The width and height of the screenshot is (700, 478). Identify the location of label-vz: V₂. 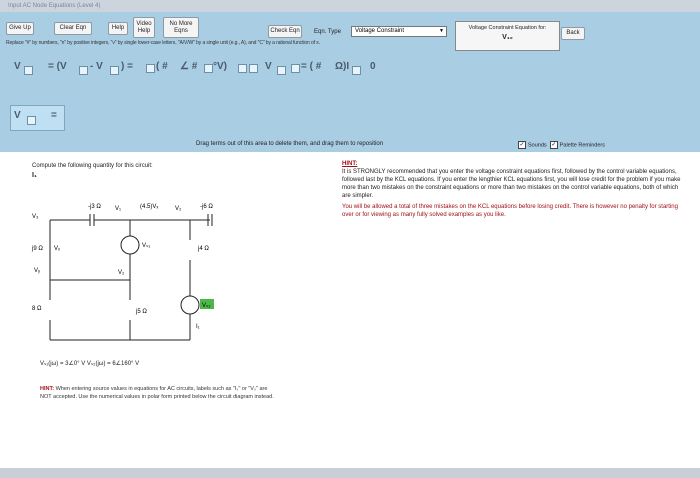
(121, 273).